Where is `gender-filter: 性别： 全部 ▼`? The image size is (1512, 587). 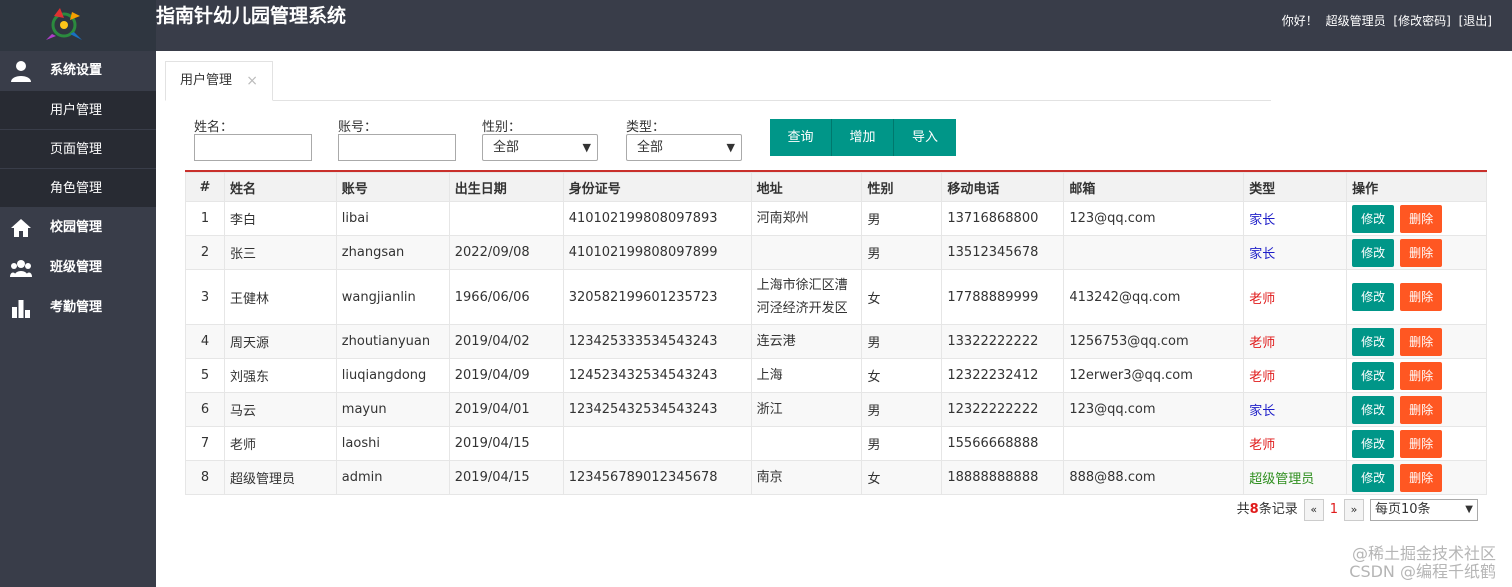
gender-filter: 性别： 全部 ▼ is located at coordinates (540, 138).